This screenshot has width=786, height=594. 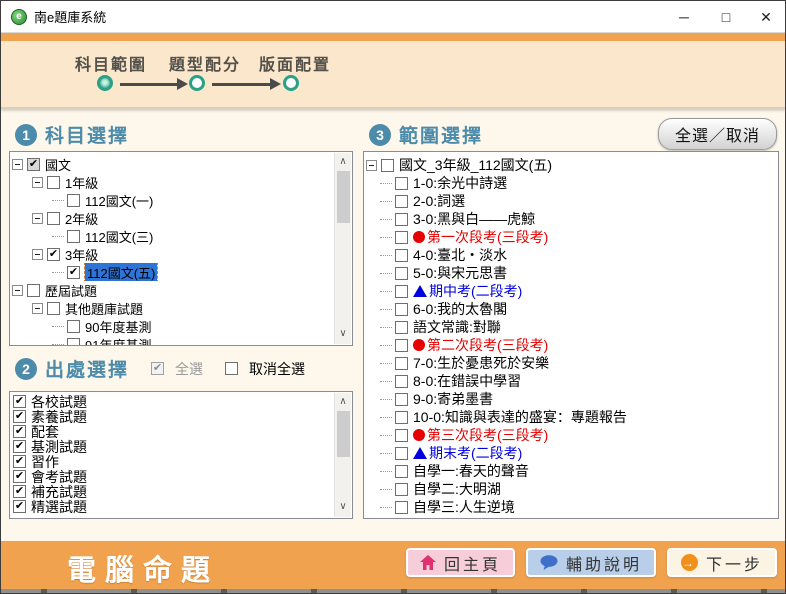 I want to click on range-item-label: 自學一:春天的聲音, so click(x=471, y=471).